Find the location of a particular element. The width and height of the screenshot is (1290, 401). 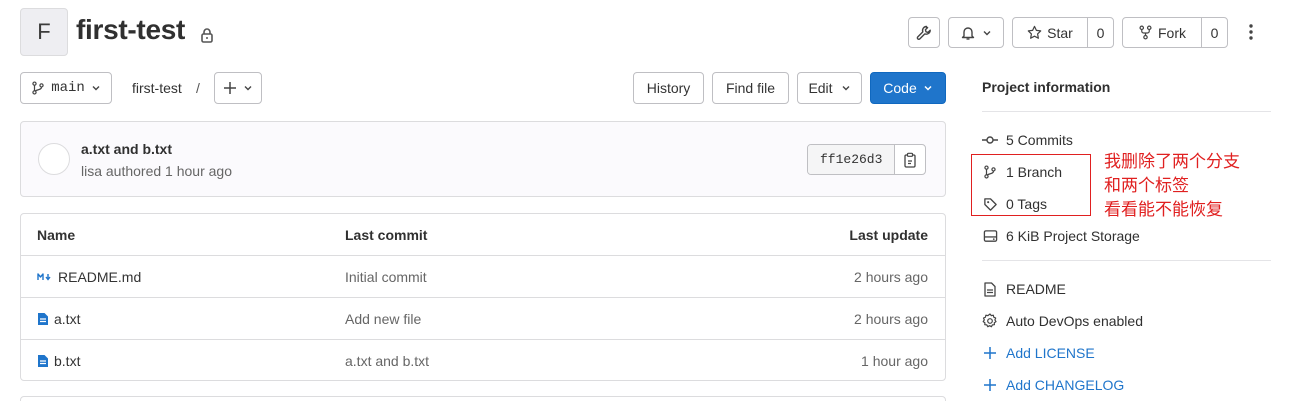

file-name: README.md is located at coordinates (99, 277).